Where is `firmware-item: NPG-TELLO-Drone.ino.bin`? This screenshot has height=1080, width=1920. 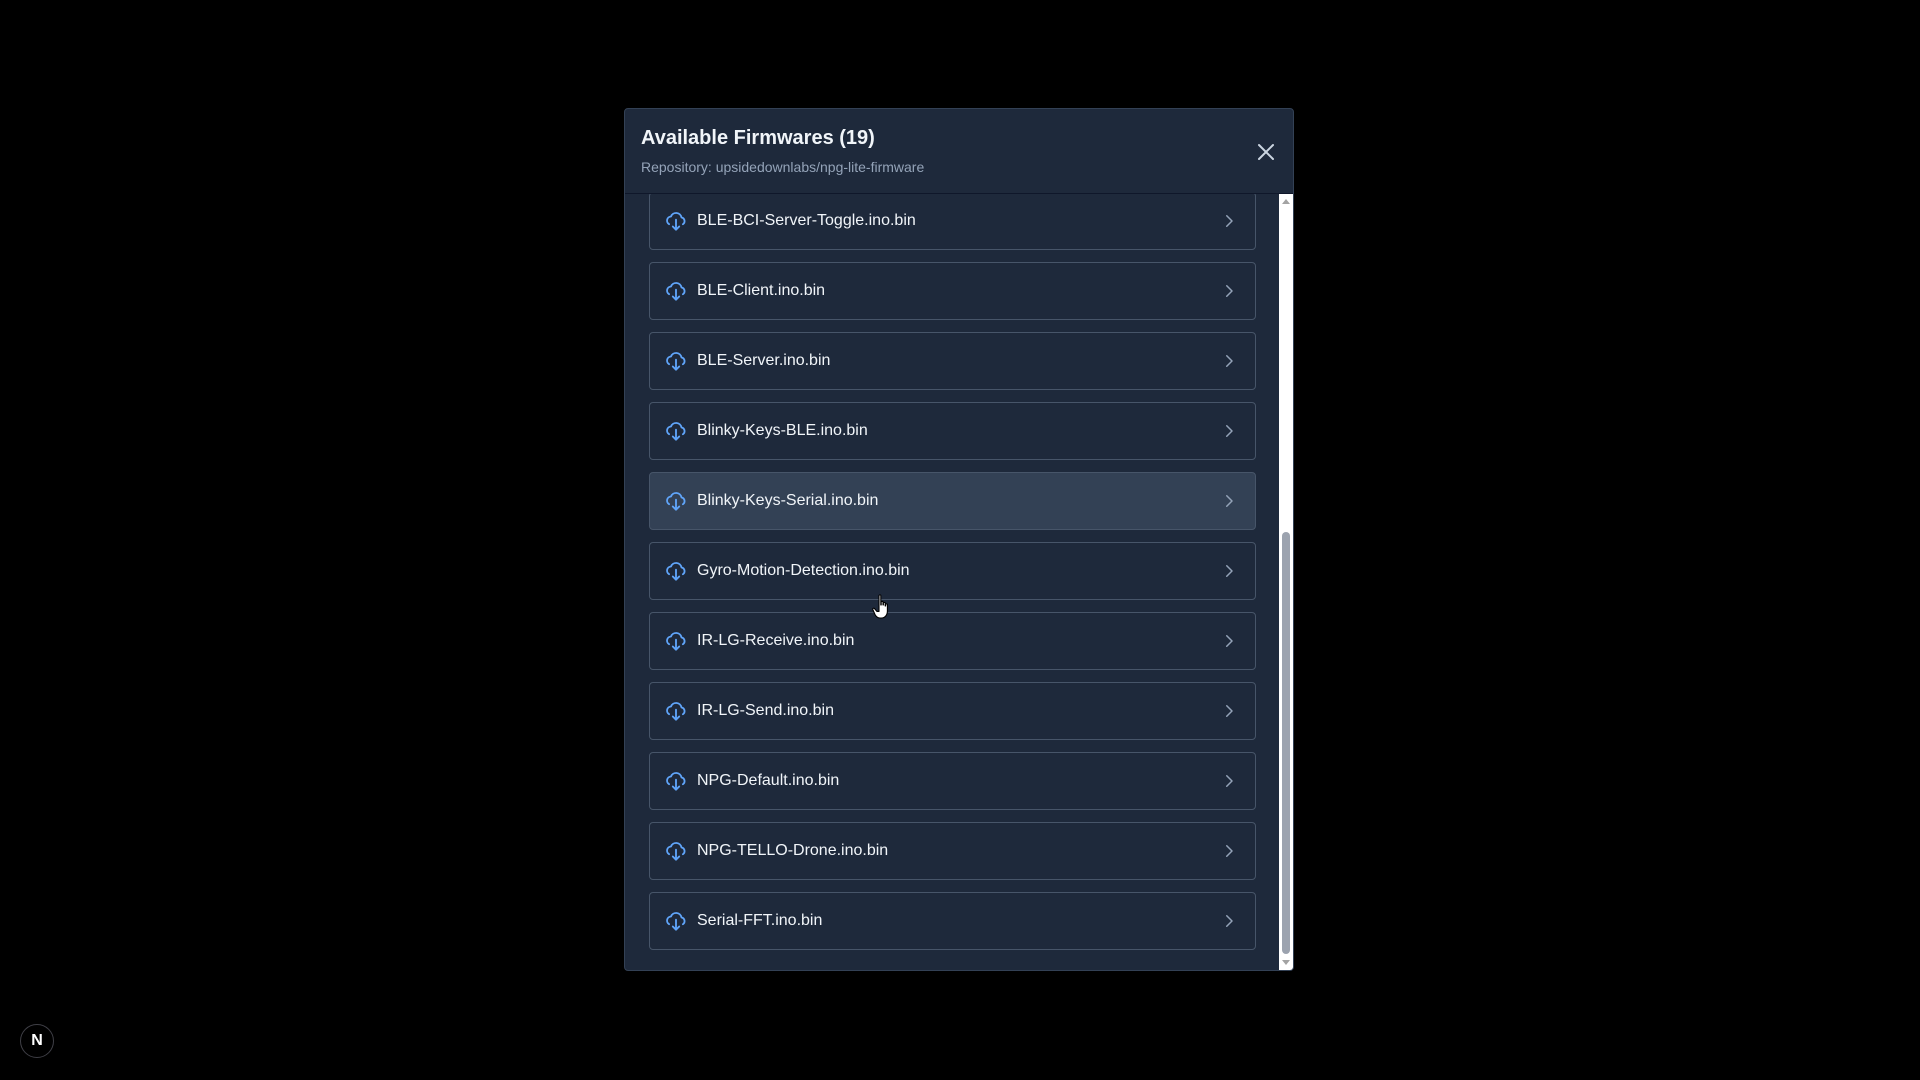 firmware-item: NPG-TELLO-Drone.ino.bin is located at coordinates (952, 851).